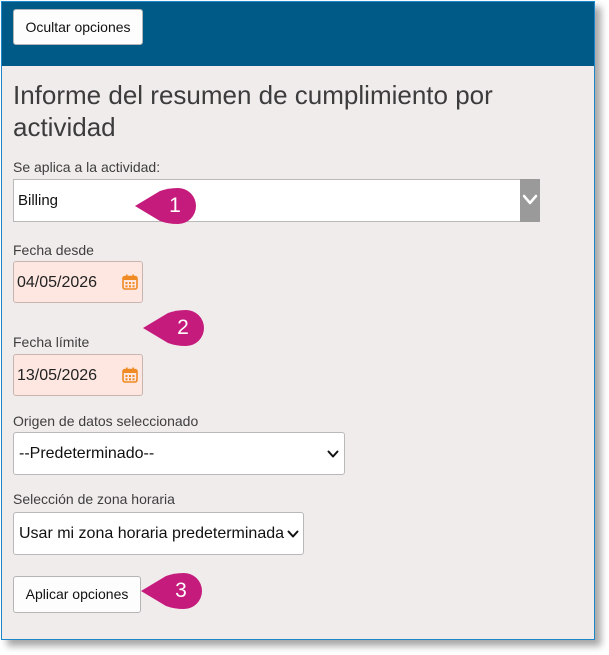  Describe the element at coordinates (179, 453) in the screenshot. I see `data-source-select: --Predeterminado--` at that location.